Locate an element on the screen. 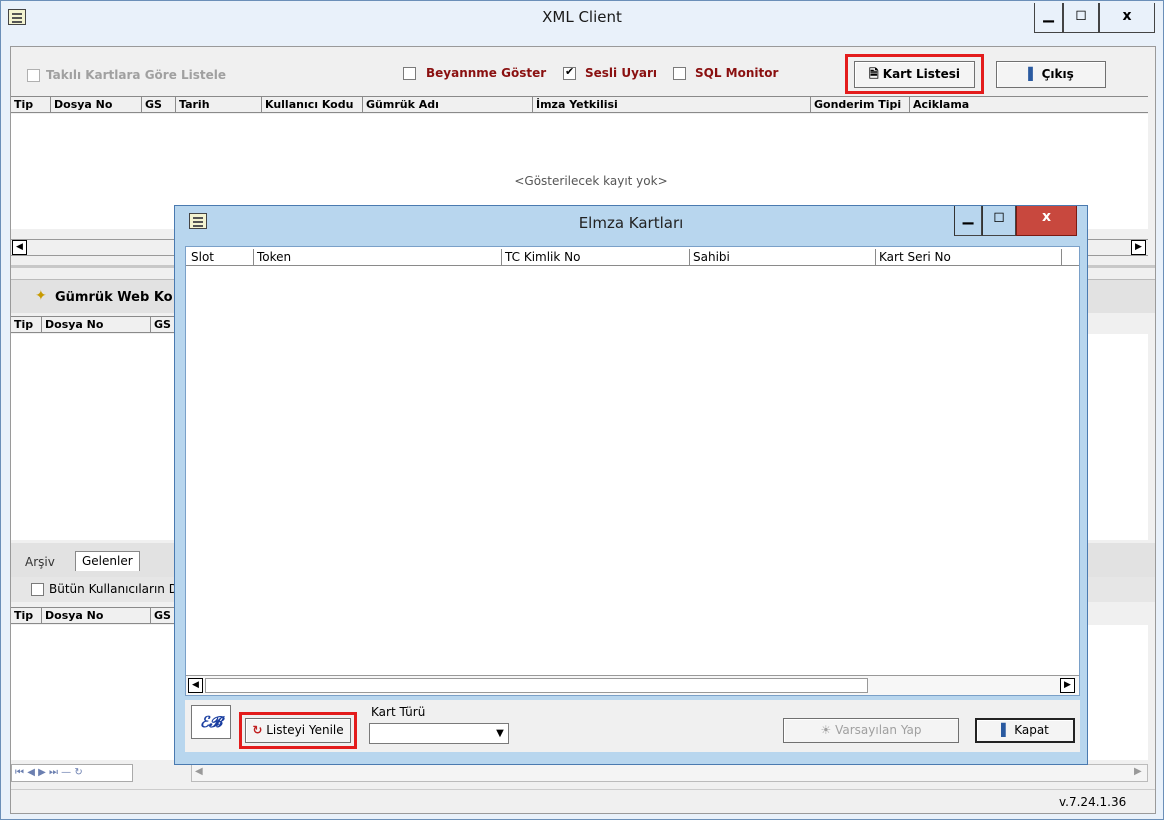  col-sahibi: Sahibi is located at coordinates (783, 257).